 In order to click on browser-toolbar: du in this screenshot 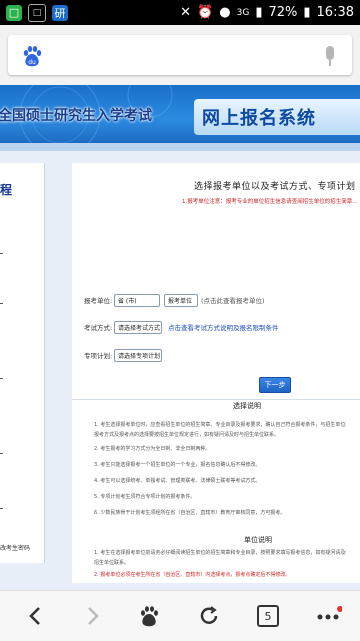, I will do `click(180, 55)`.